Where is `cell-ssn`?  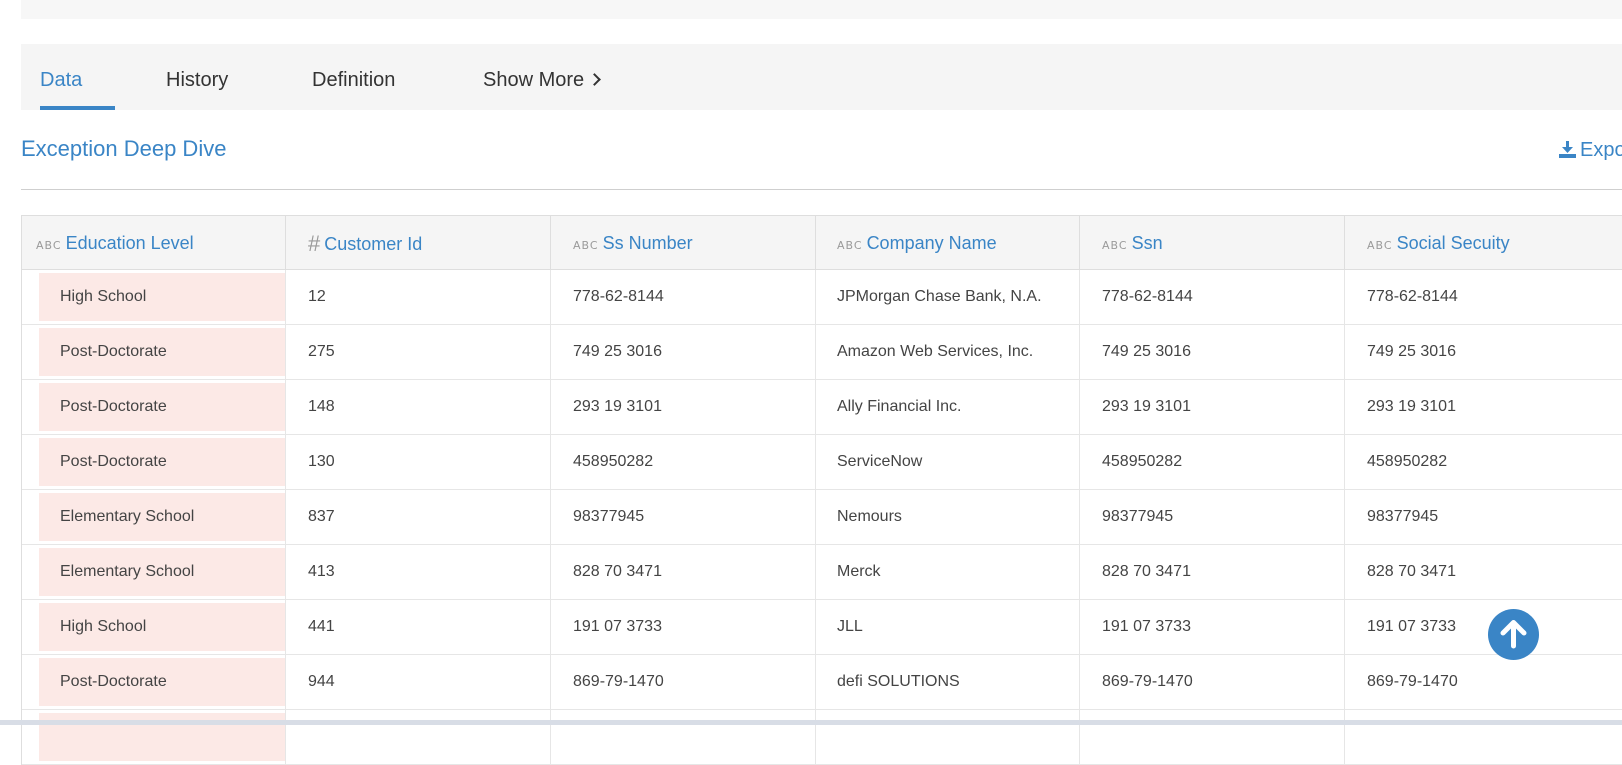 cell-ssn is located at coordinates (1212, 737).